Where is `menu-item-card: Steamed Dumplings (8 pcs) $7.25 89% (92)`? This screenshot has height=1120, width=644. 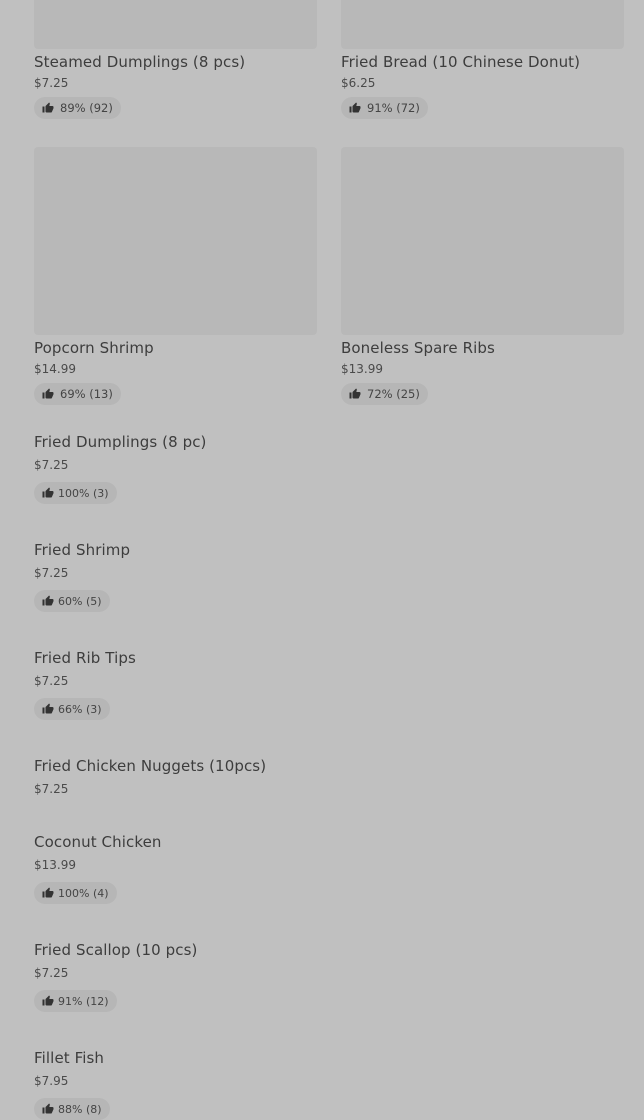 menu-item-card: Steamed Dumplings (8 pcs) $7.25 89% (92) is located at coordinates (175, 59).